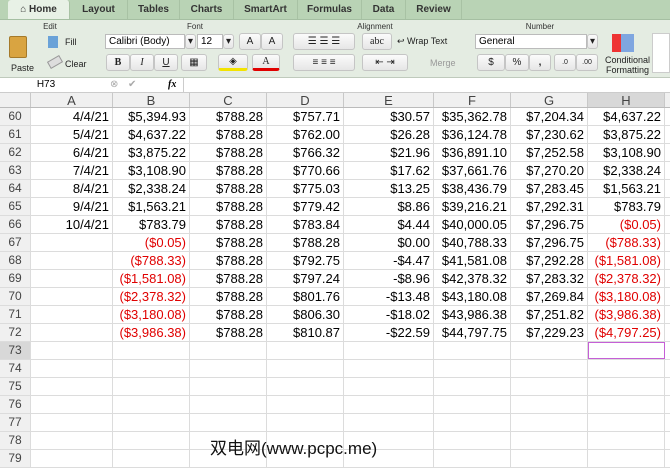  I want to click on tab-tables: Tables, so click(154, 9).